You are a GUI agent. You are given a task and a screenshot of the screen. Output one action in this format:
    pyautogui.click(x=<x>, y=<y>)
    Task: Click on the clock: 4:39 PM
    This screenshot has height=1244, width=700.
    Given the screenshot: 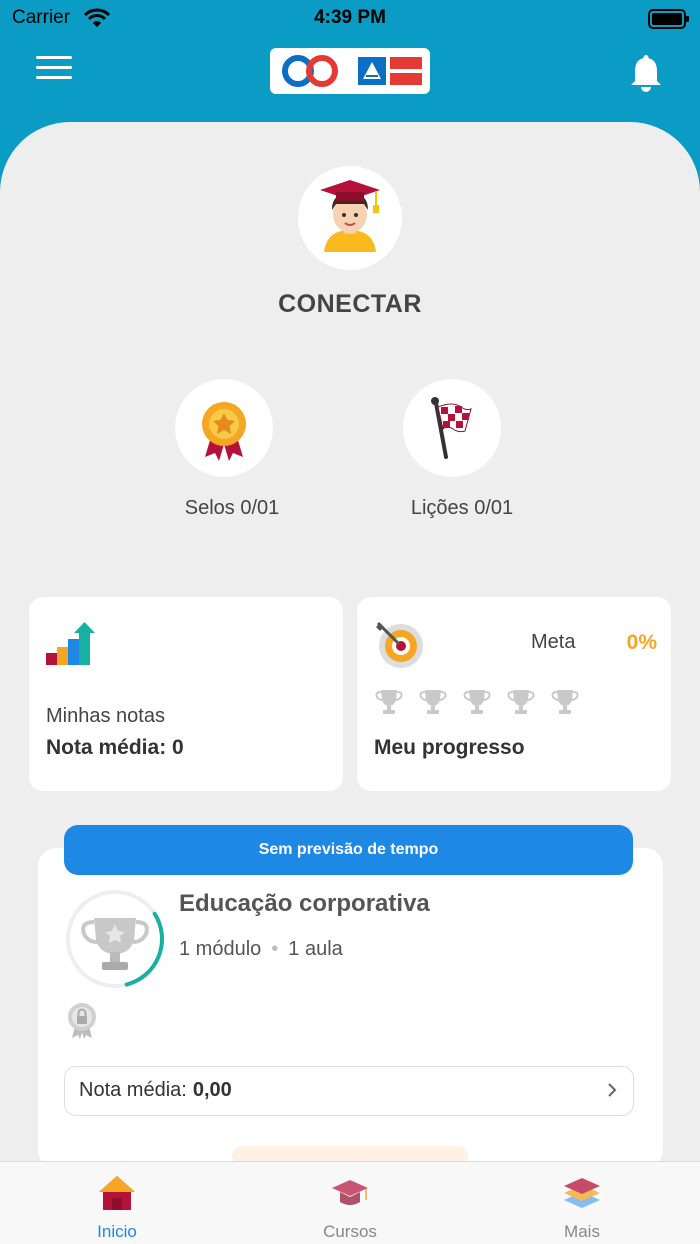 What is the action you would take?
    pyautogui.click(x=350, y=17)
    